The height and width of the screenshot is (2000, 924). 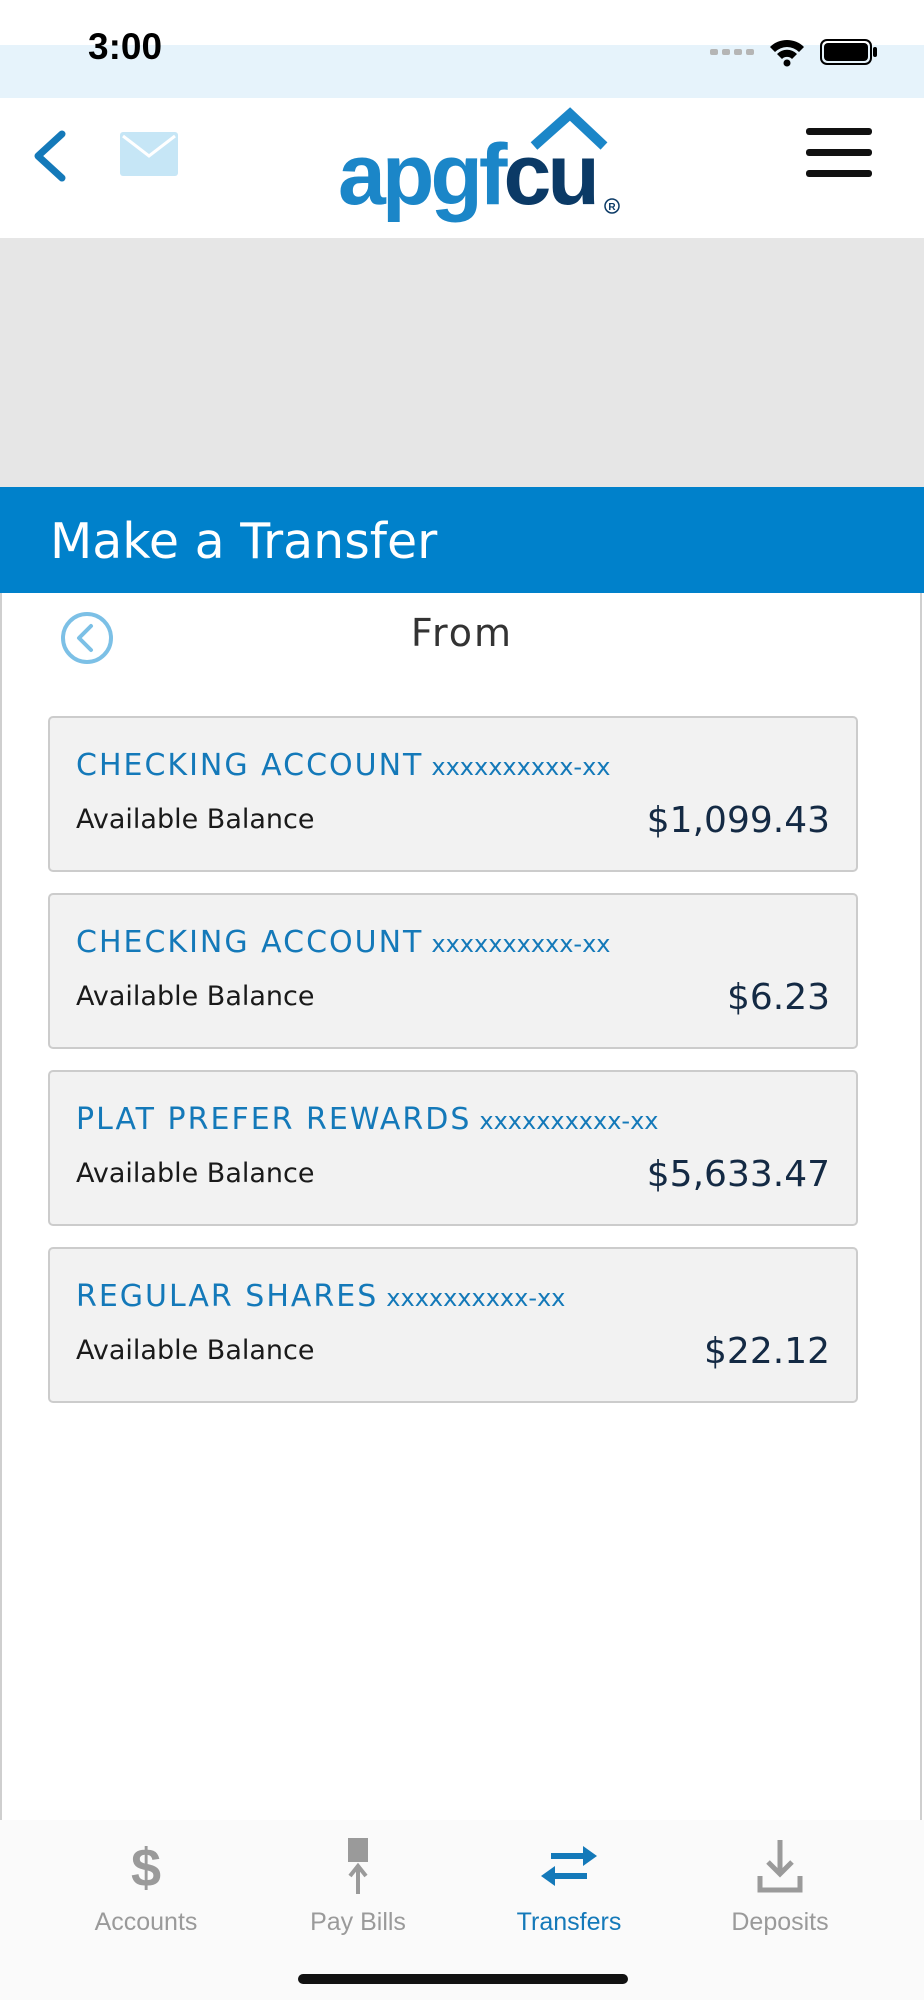 I want to click on svg-text: R, so click(x=612, y=207).